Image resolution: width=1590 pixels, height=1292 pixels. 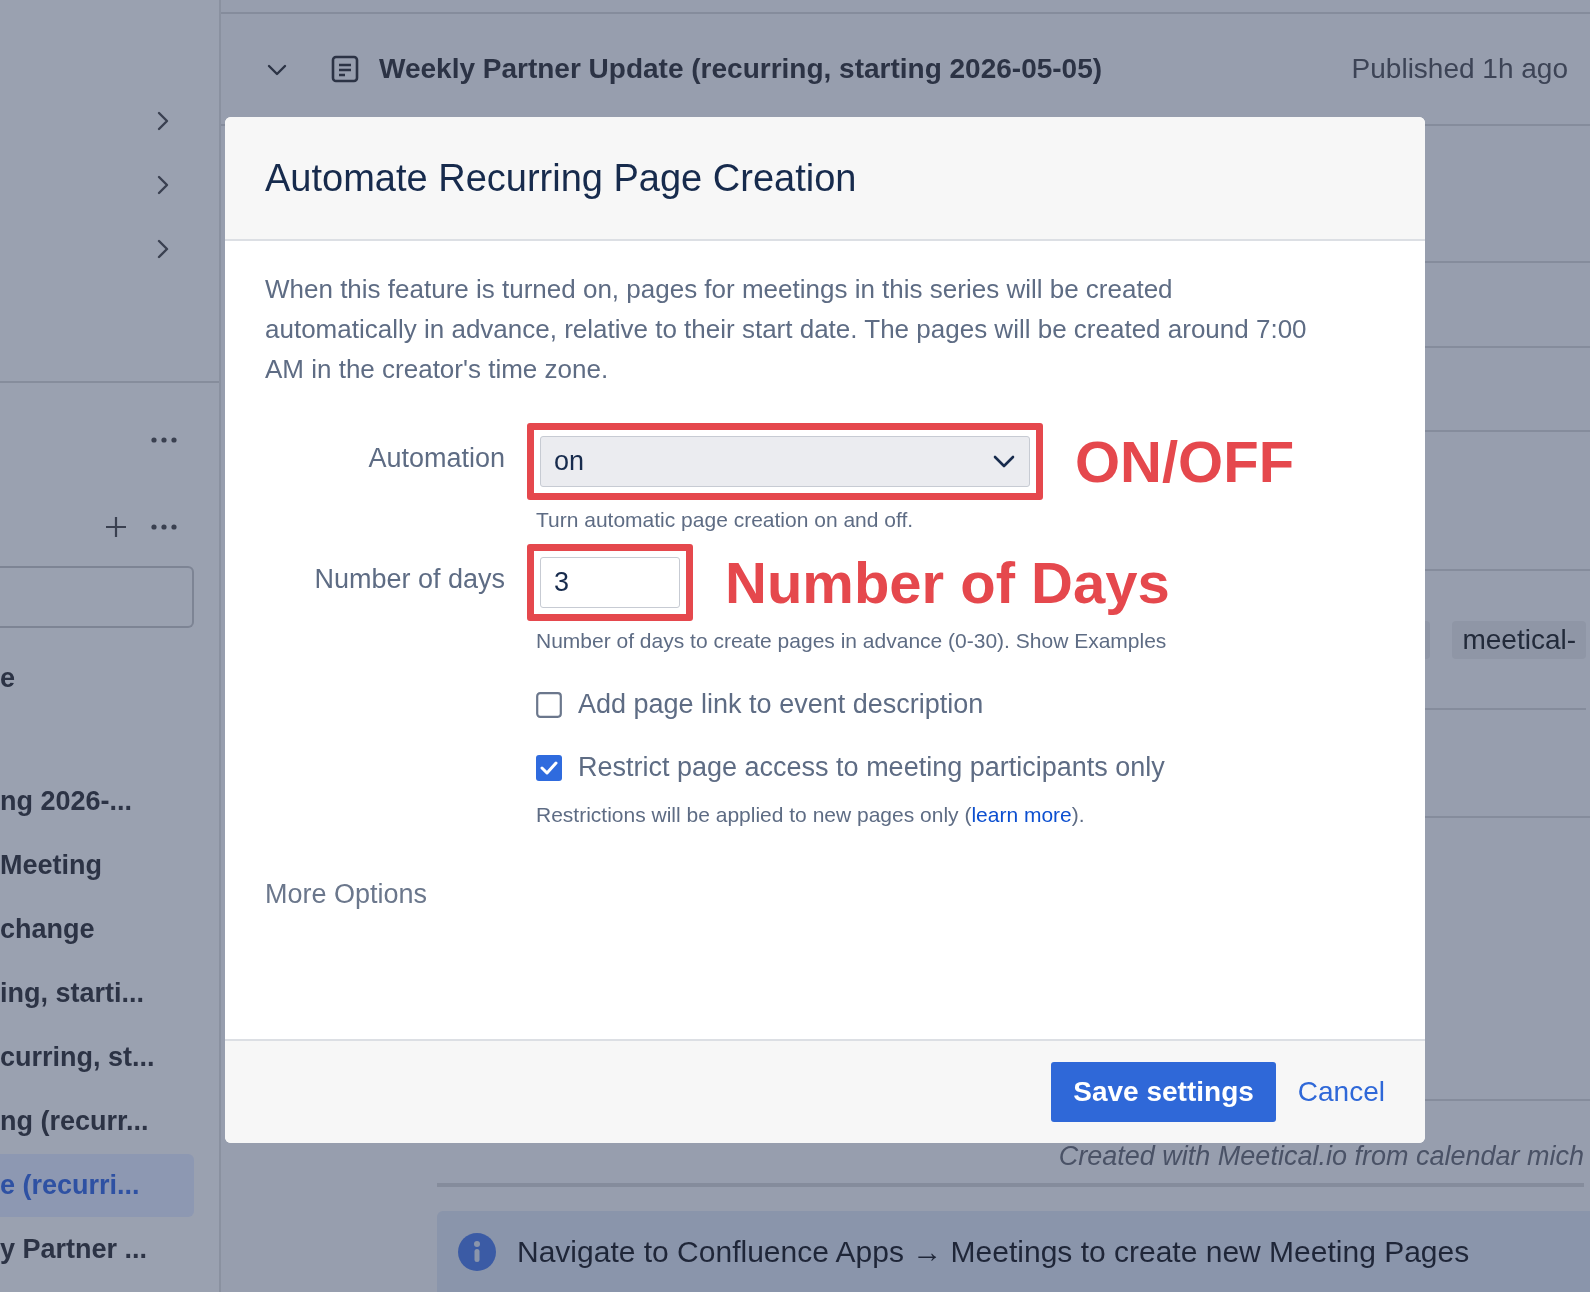 What do you see at coordinates (477, 1251) in the screenshot?
I see `info-icon` at bounding box center [477, 1251].